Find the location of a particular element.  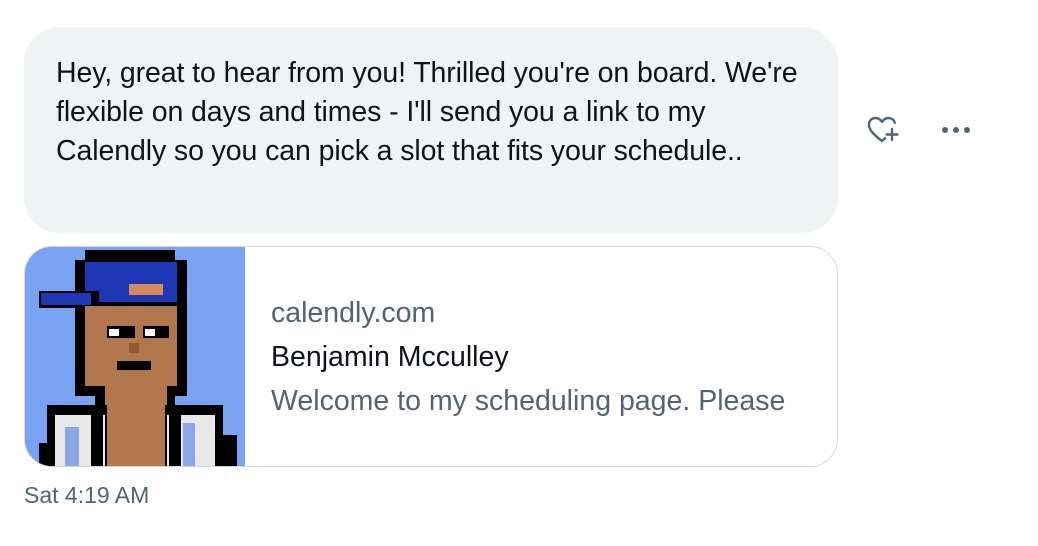

more-horizontal-icon is located at coordinates (956, 130).